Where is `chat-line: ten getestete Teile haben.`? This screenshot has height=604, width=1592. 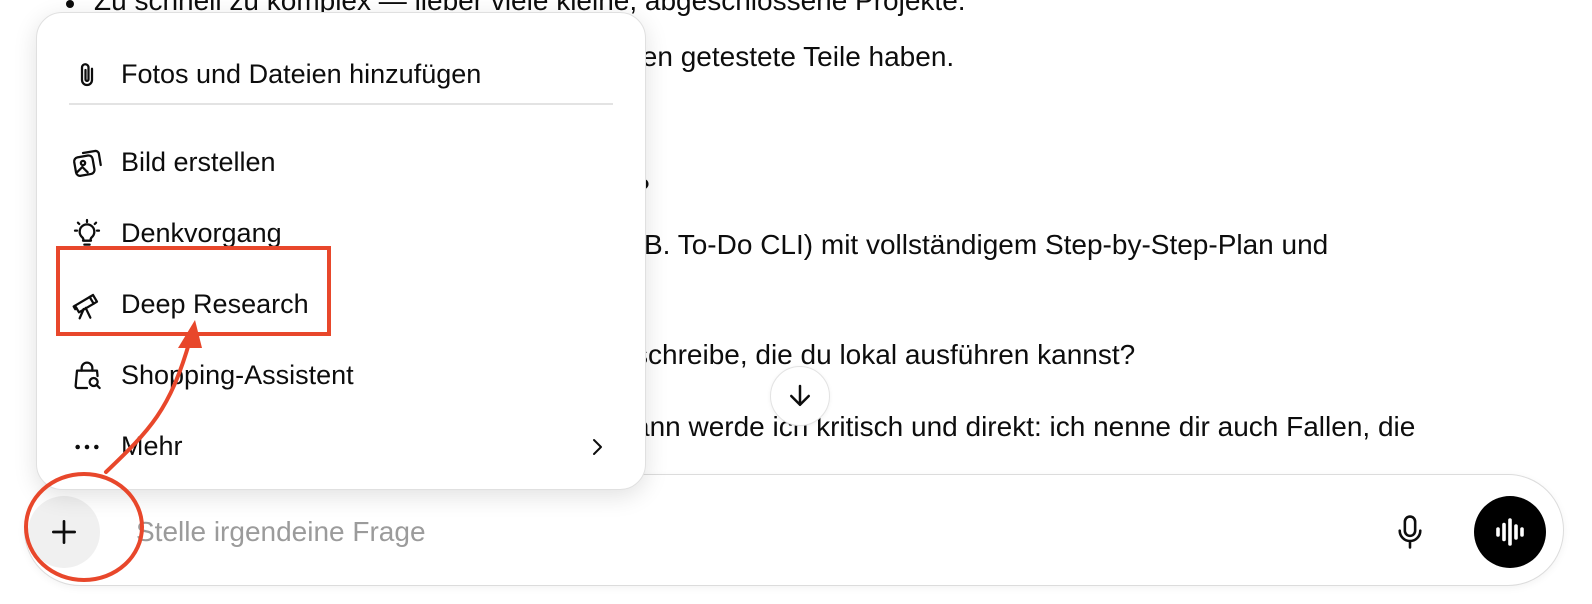
chat-line: ten getestete Teile haben. is located at coordinates (794, 56).